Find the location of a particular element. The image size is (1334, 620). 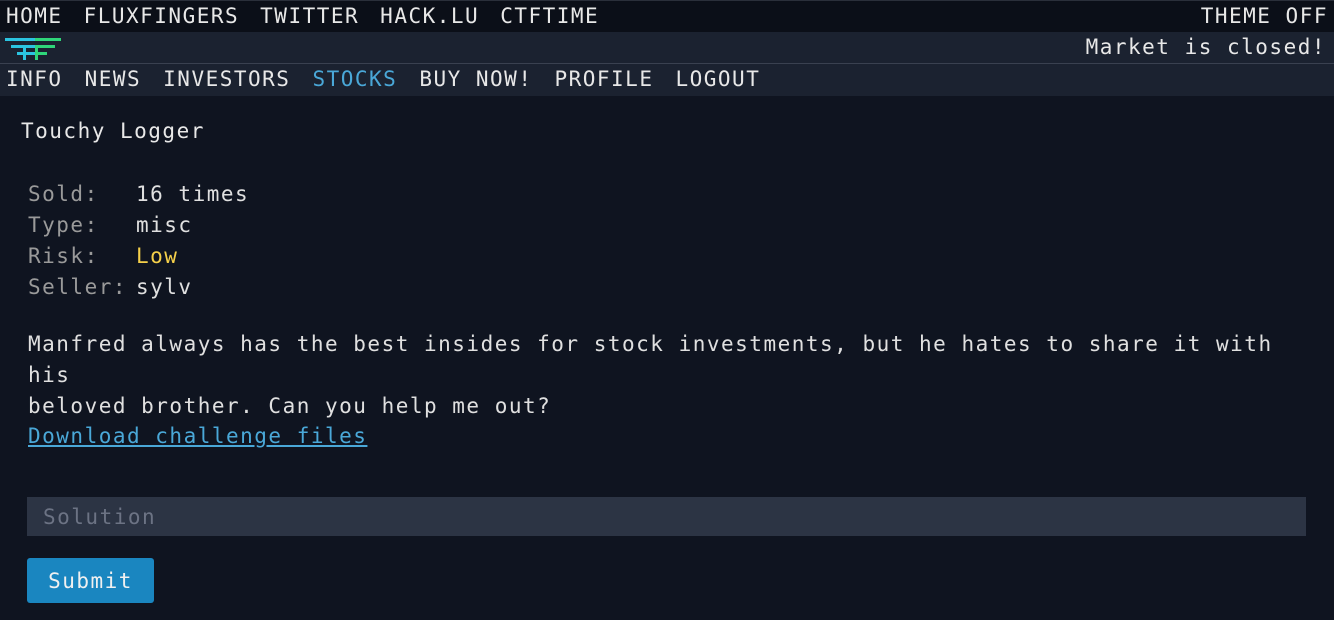

description-line-2: beloved brother. Can you help me out? is located at coordinates (290, 406).